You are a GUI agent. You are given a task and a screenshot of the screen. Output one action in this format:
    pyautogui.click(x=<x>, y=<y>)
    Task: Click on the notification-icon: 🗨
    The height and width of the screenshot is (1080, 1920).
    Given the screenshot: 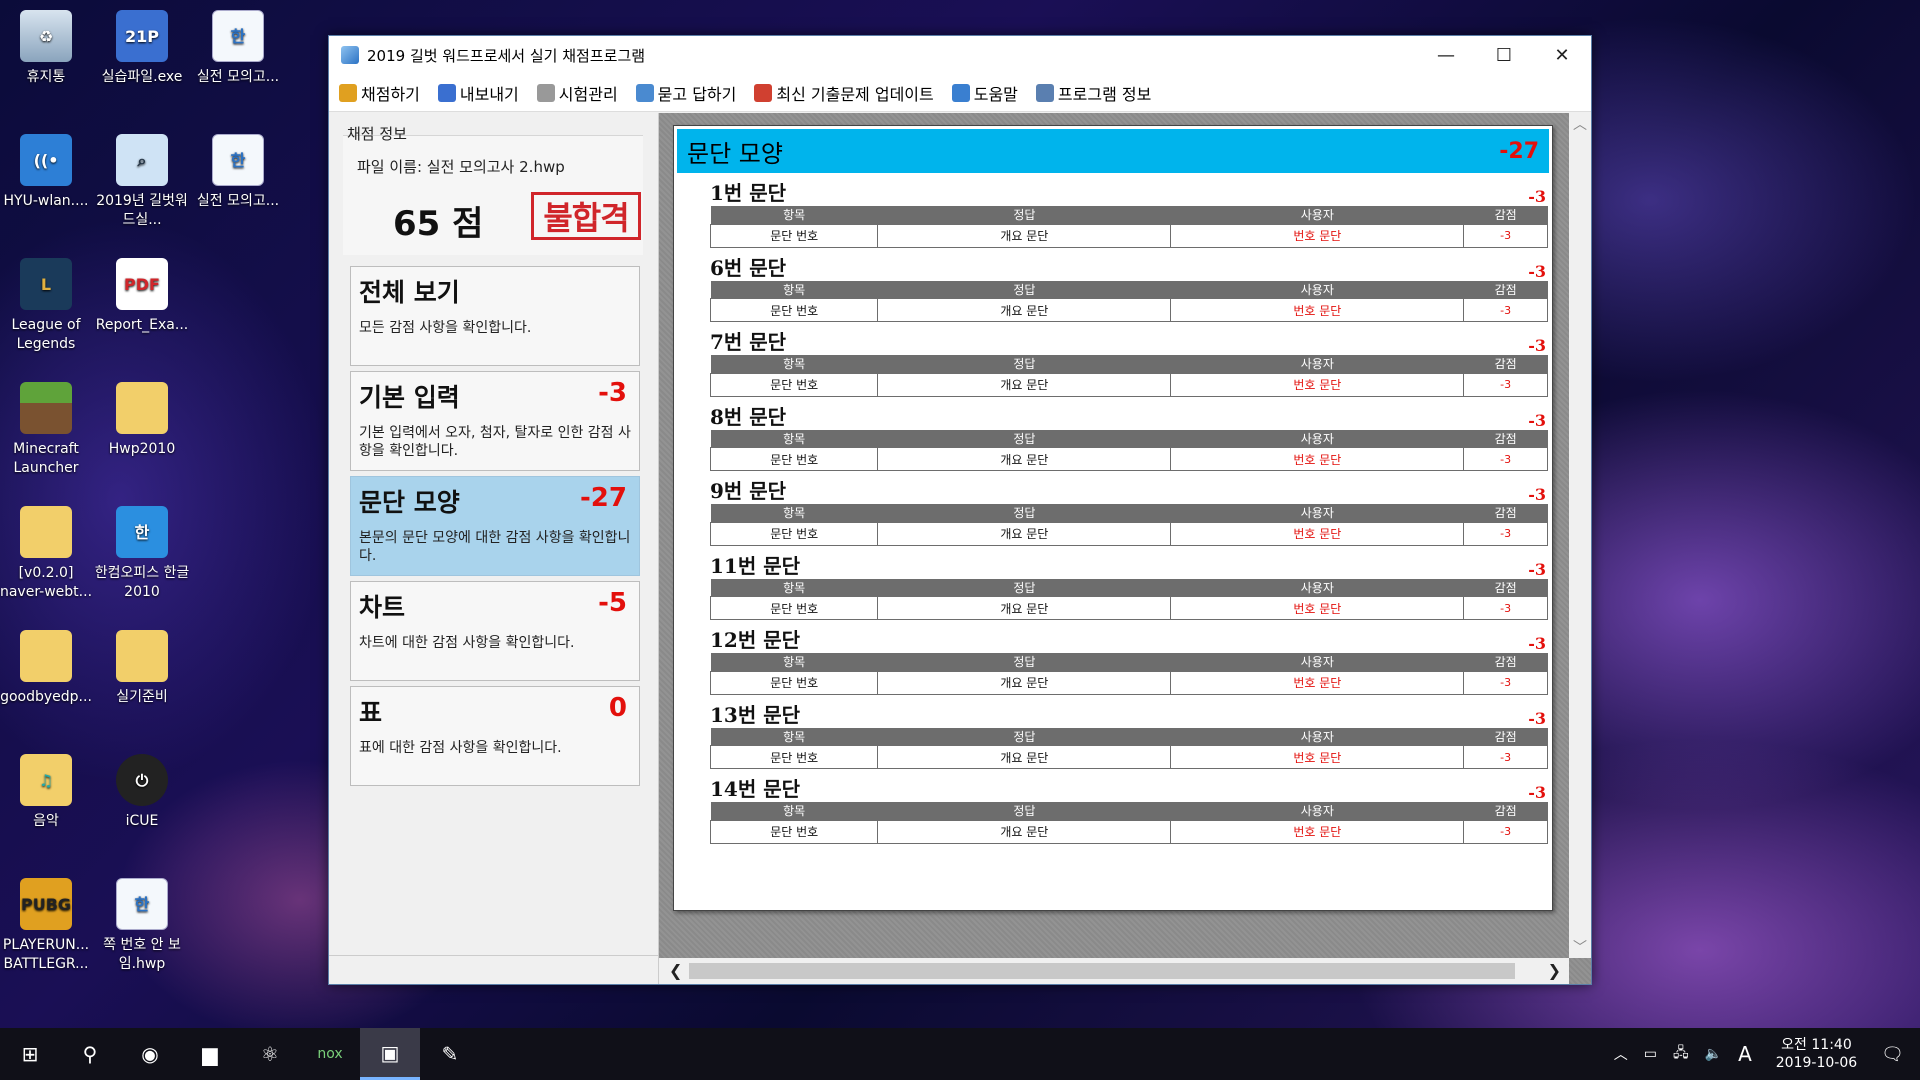 What is the action you would take?
    pyautogui.click(x=1892, y=1054)
    